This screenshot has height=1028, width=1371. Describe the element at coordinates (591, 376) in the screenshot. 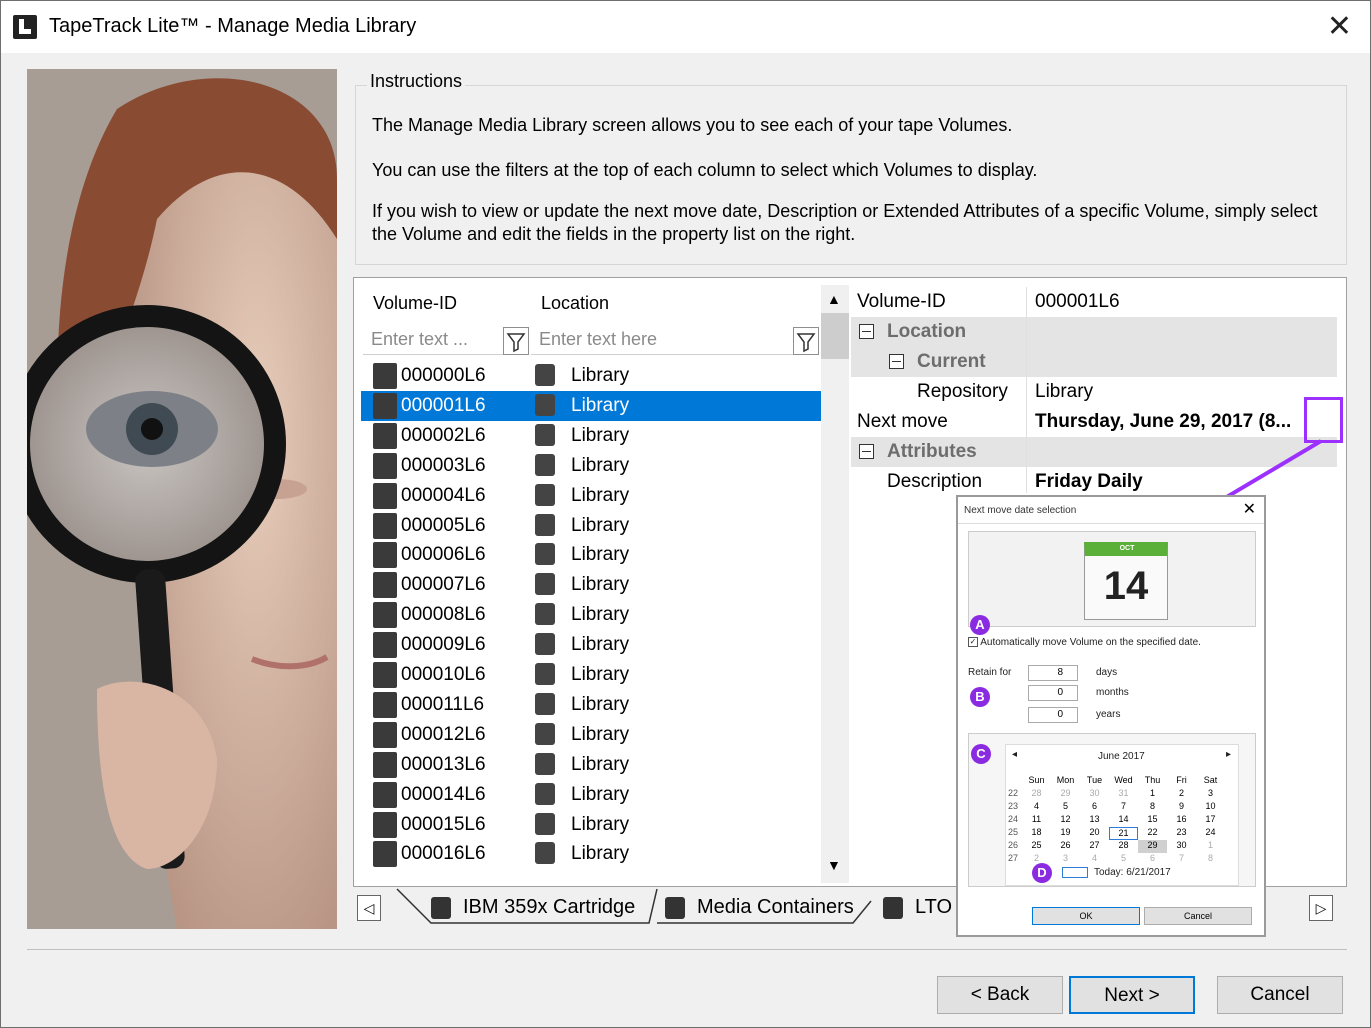

I see `table-row: 000000L6 Library` at that location.